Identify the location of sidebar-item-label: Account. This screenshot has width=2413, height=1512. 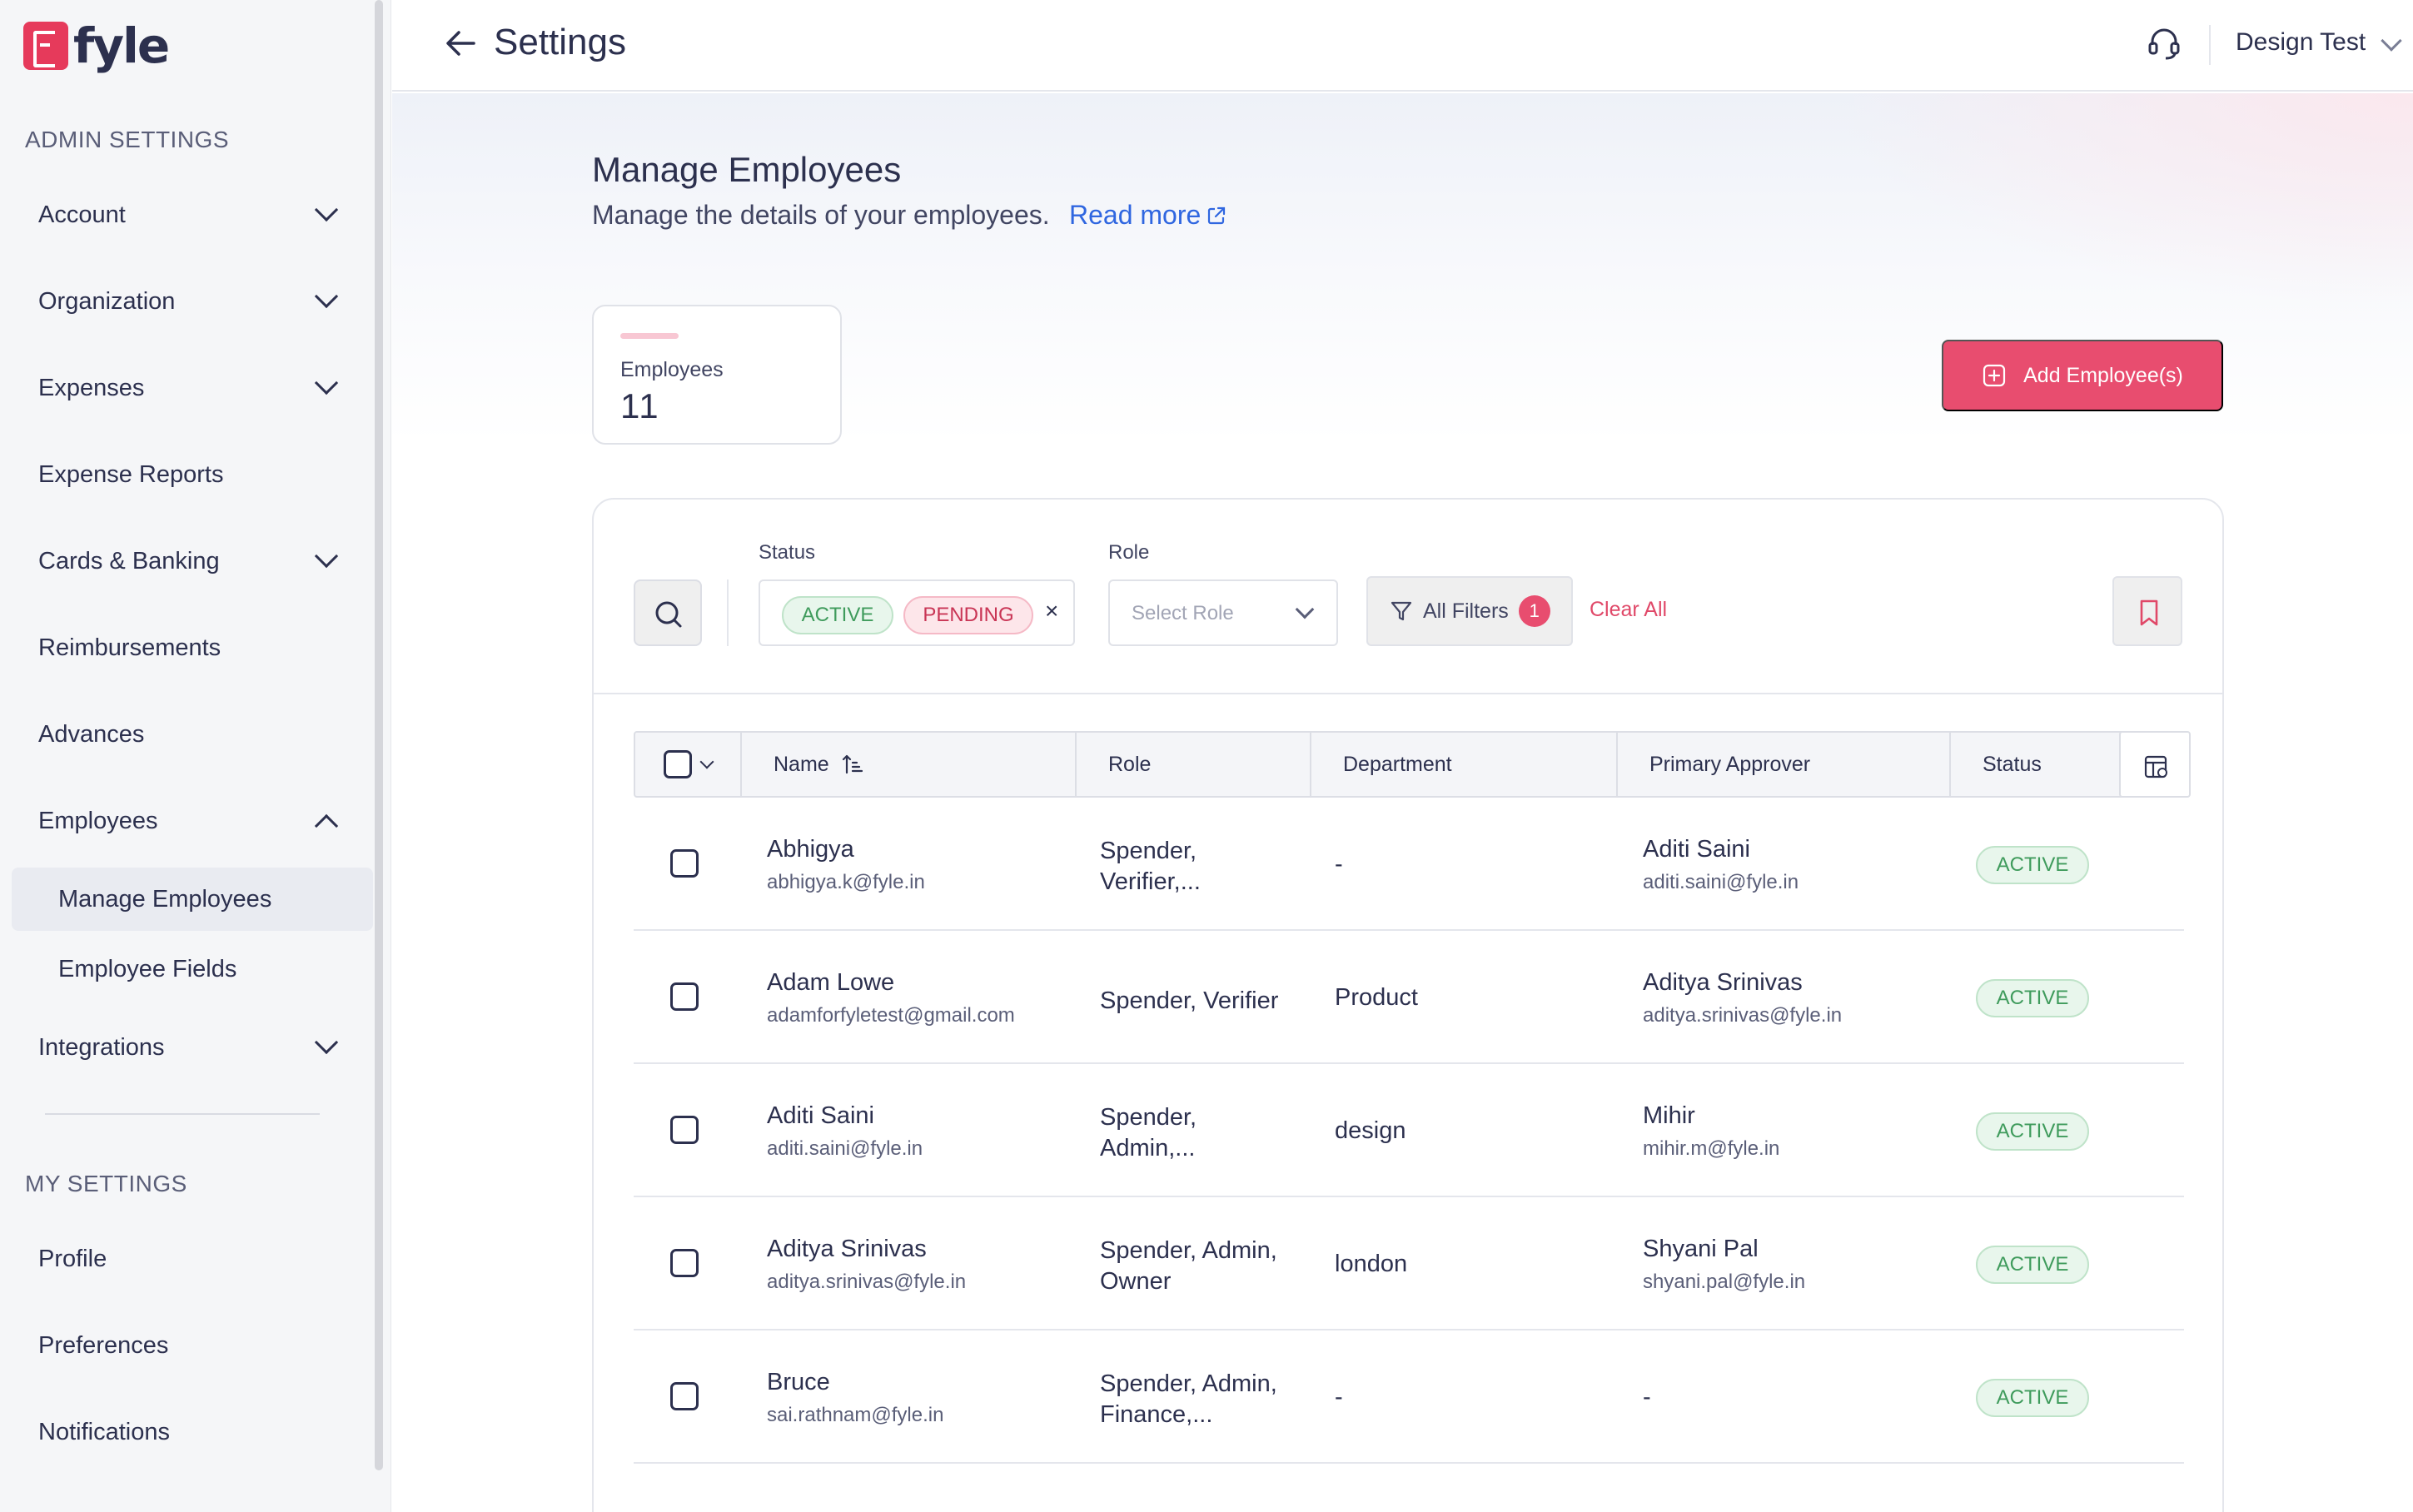
(82, 215).